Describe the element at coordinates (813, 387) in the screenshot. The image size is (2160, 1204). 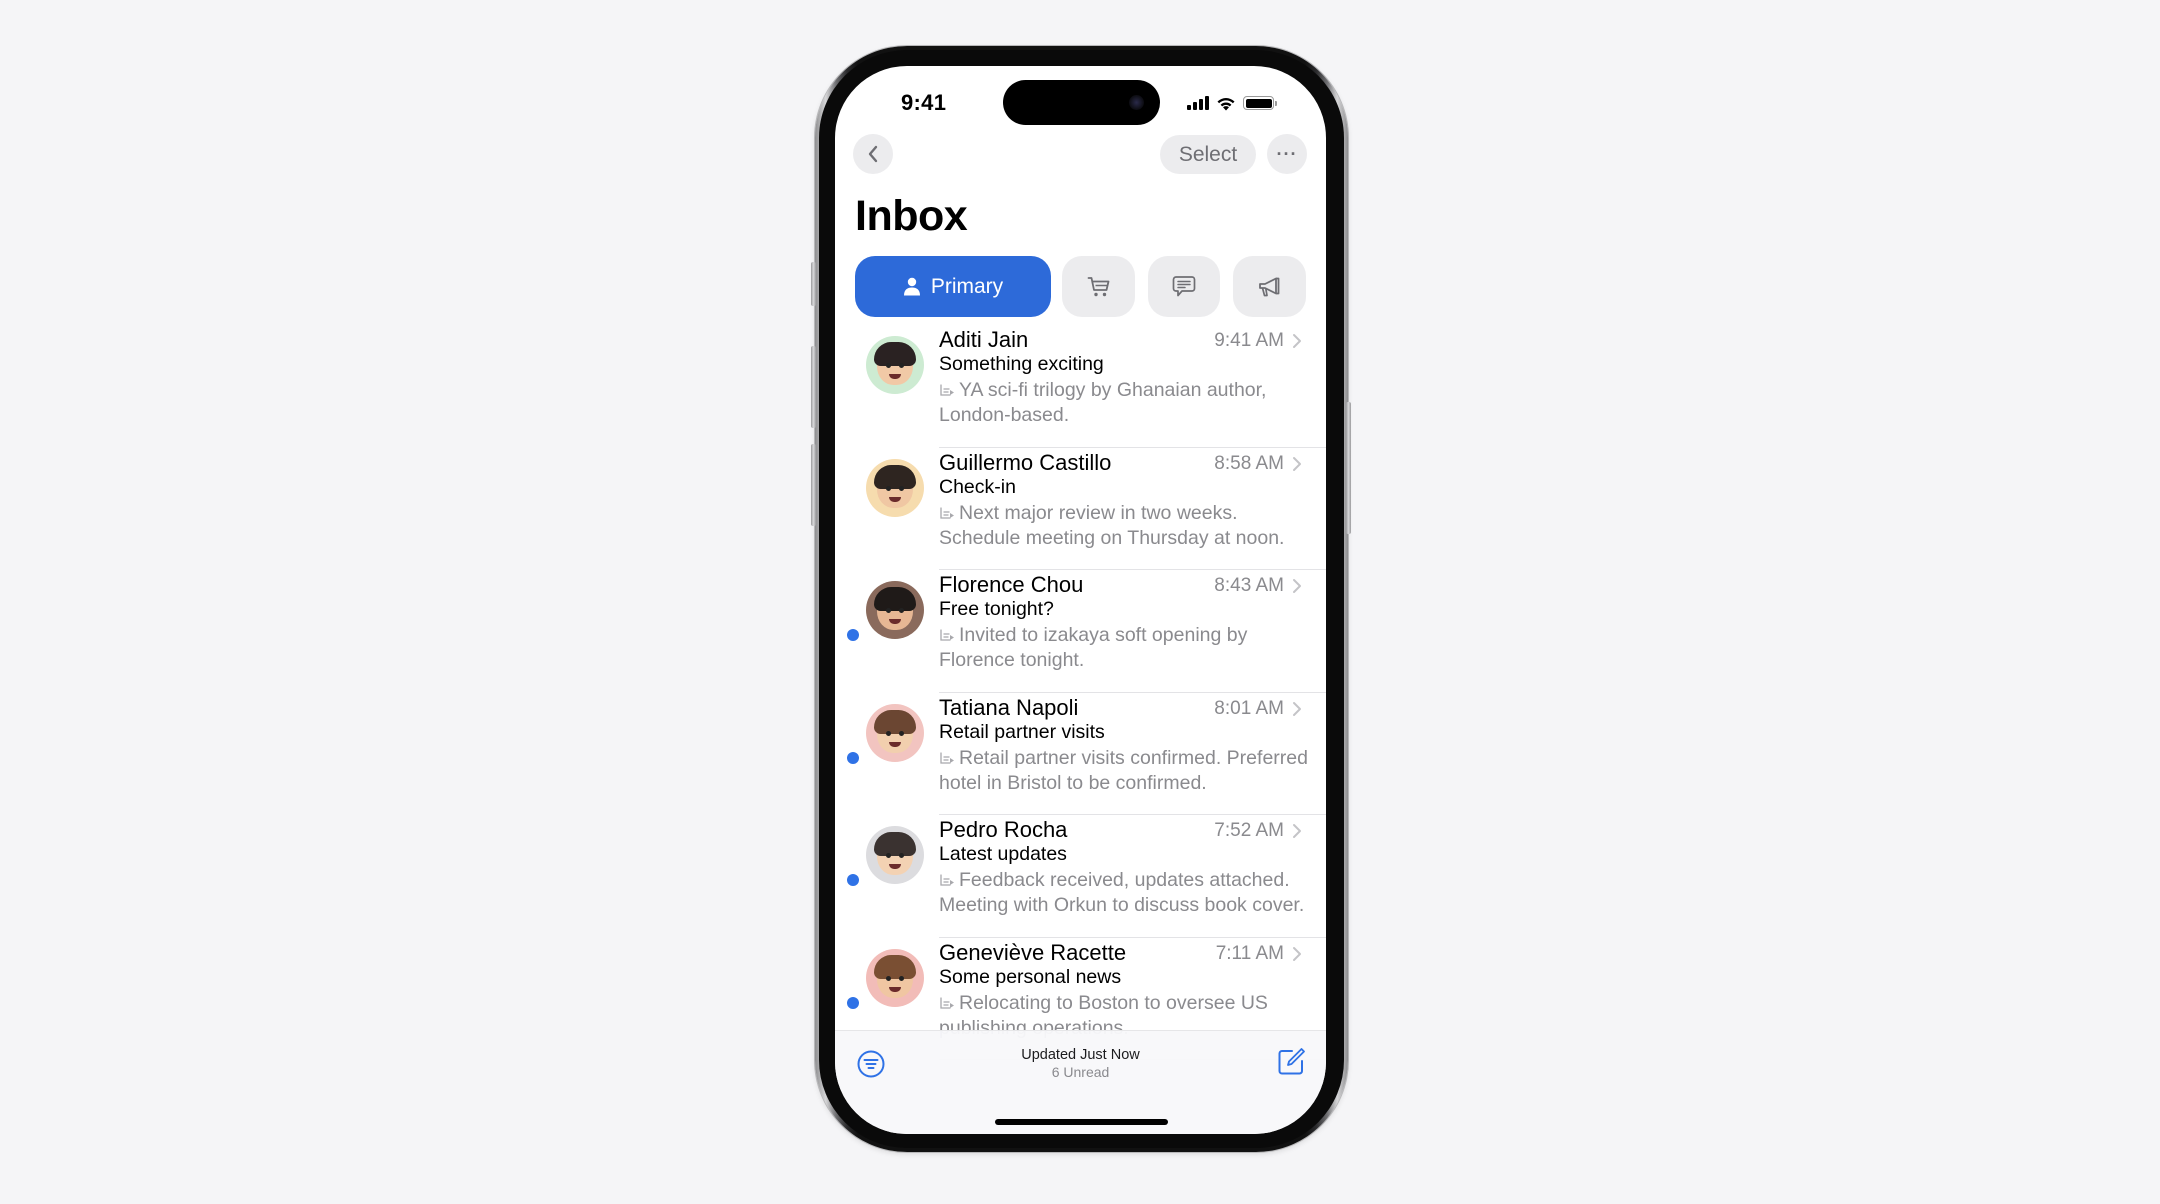
I see `volume-up-button` at that location.